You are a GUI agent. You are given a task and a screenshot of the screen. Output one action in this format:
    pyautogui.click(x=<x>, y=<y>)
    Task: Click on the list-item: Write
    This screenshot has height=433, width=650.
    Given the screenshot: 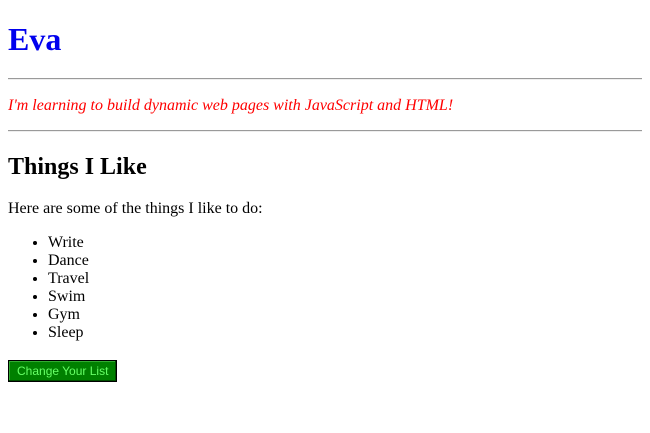 What is the action you would take?
    pyautogui.click(x=345, y=243)
    